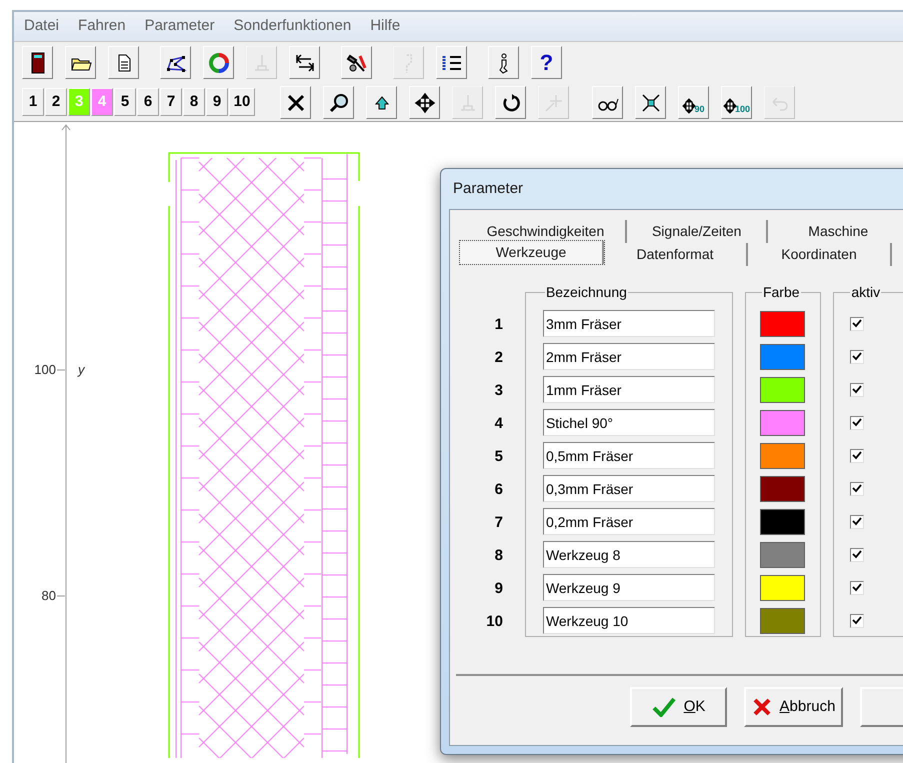  I want to click on group-title: Bezeichnung, so click(586, 292).